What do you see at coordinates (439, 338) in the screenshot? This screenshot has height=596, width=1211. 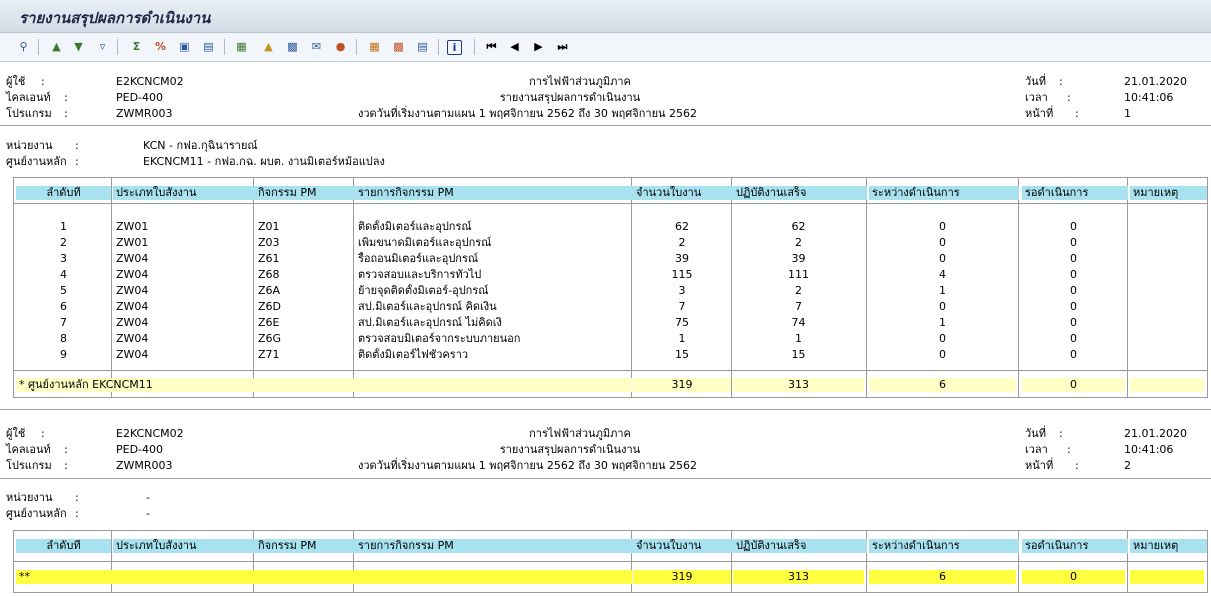 I see `table-cell: ตรวจสอบมิเตอร์จากระบบภายนอก` at bounding box center [439, 338].